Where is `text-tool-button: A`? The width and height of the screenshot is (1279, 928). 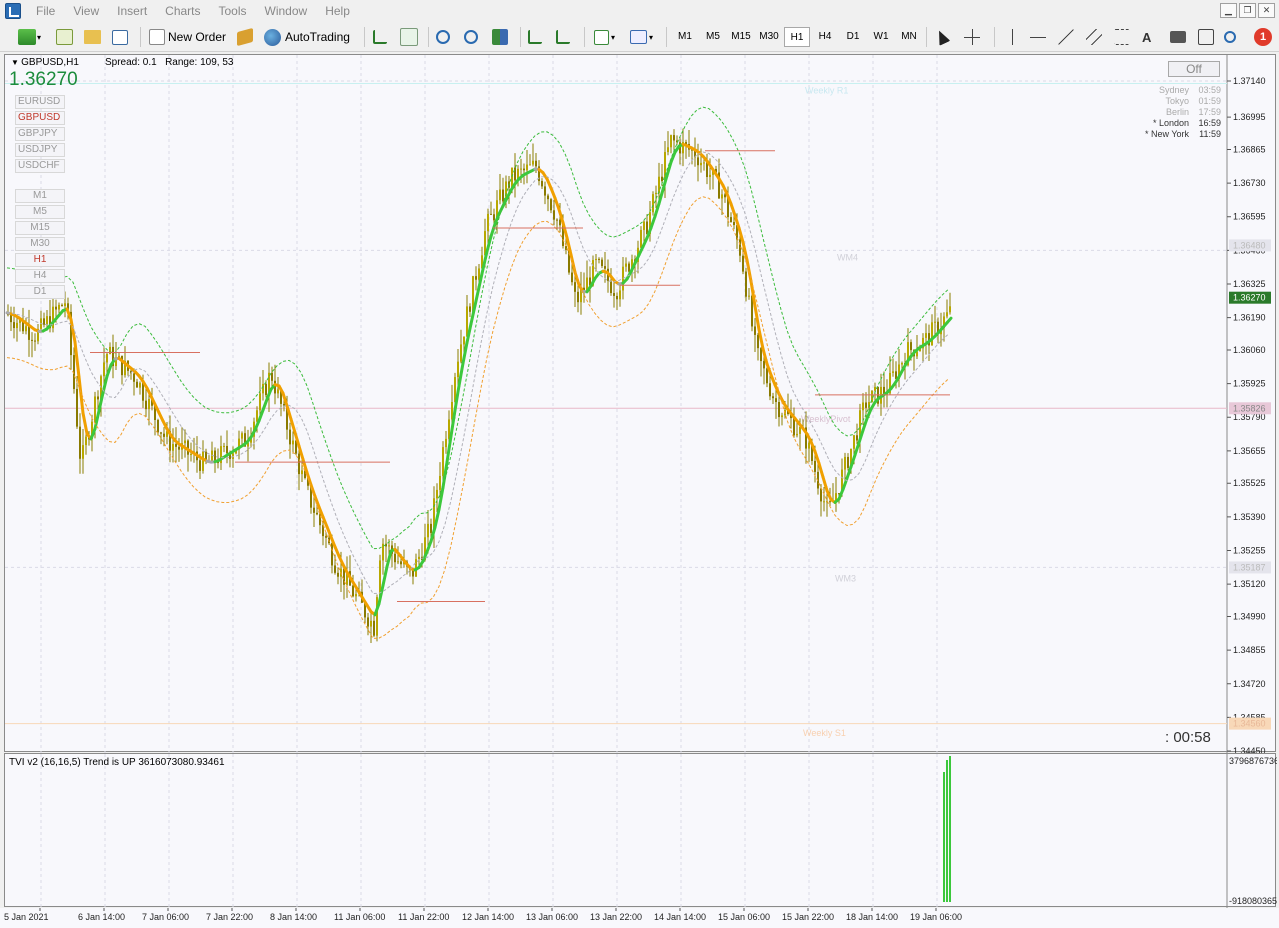
text-tool-button: A is located at coordinates (1146, 37).